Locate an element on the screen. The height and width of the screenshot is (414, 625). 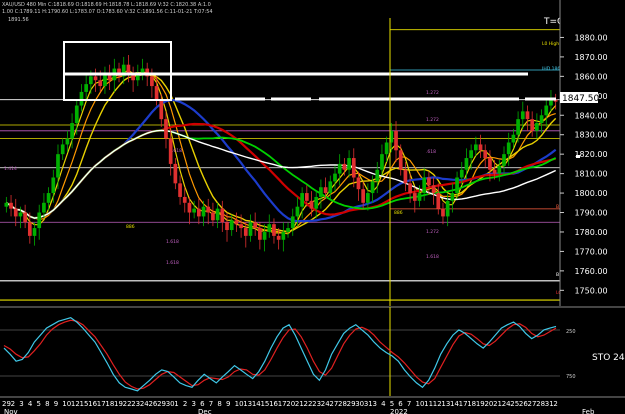
x-tick-label: 5 is located at coordinates (38, 404).